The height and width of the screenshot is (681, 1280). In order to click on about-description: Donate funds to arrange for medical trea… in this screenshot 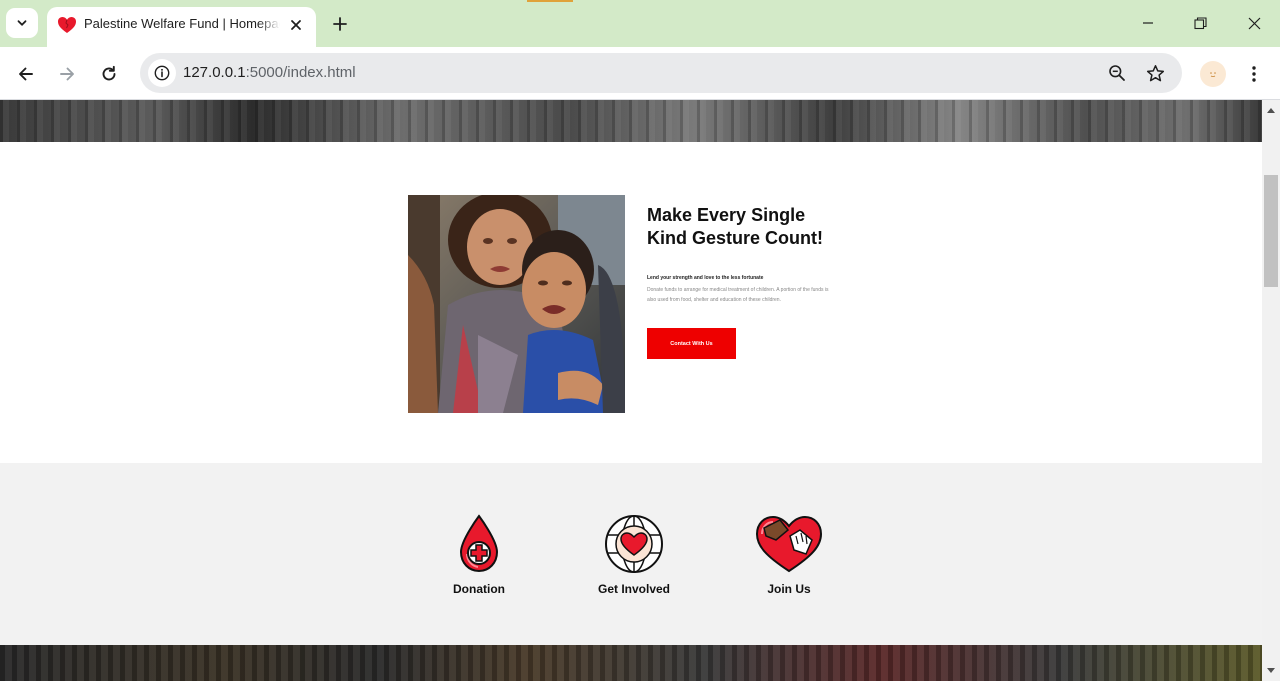, I will do `click(738, 295)`.